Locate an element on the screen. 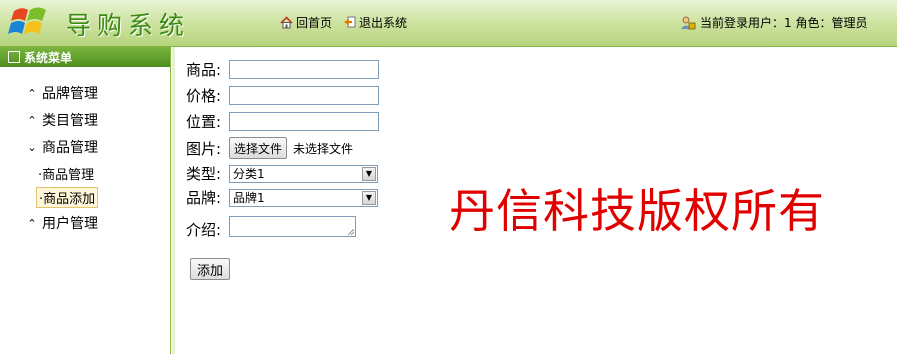  price-row: 价格: is located at coordinates (282, 95).